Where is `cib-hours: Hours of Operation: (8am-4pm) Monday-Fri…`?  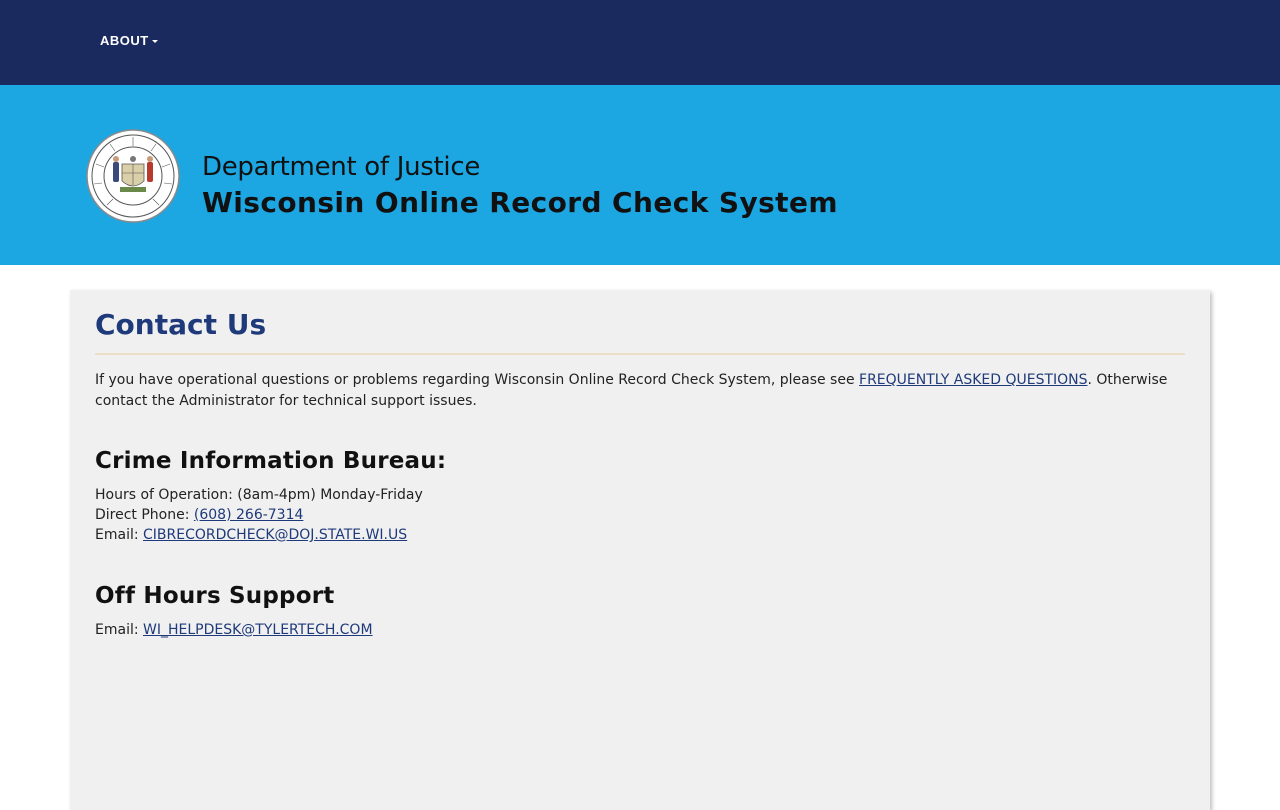
cib-hours: Hours of Operation: (8am-4pm) Monday-Fri… is located at coordinates (259, 495).